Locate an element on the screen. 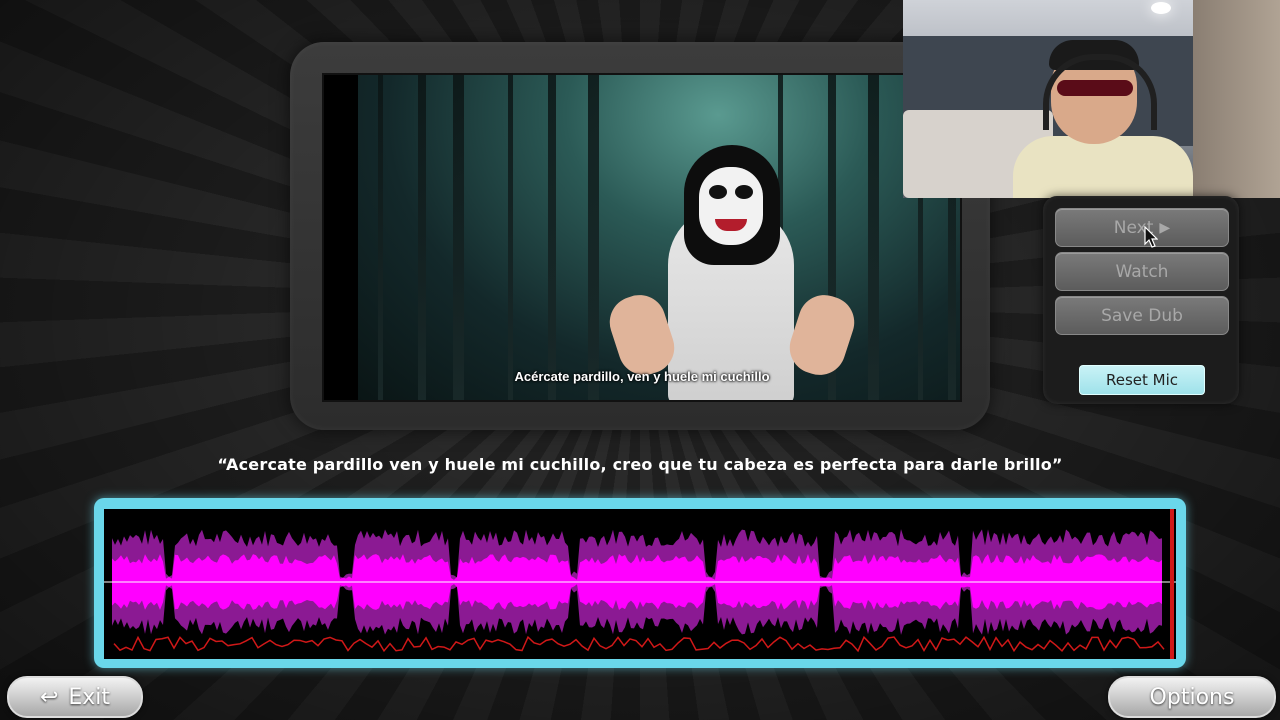  sunglasses is located at coordinates (1095, 88).